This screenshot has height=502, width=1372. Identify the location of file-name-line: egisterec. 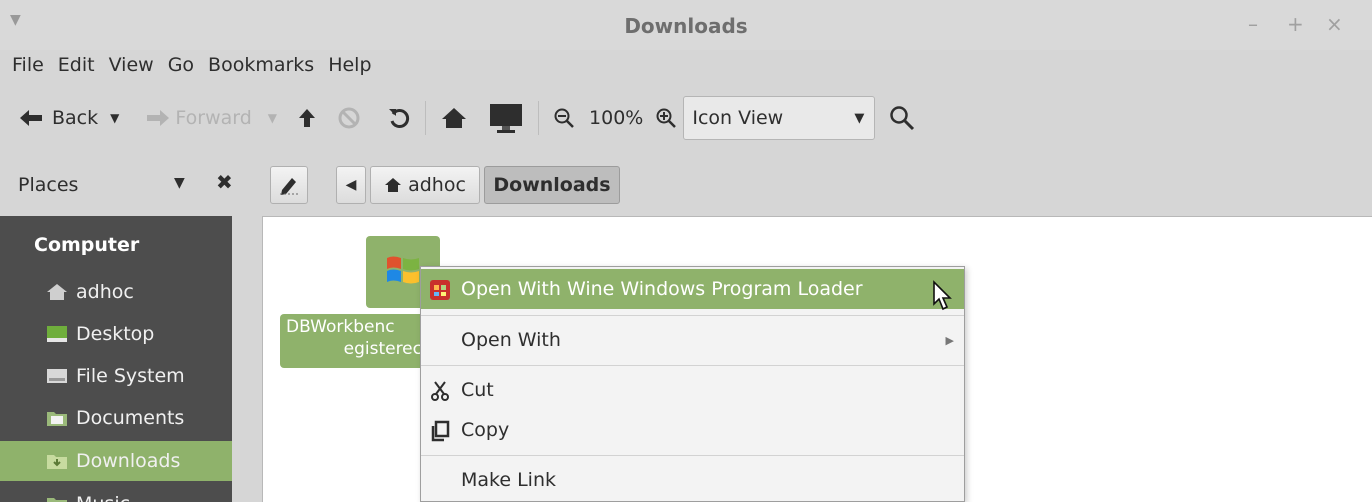
(382, 349).